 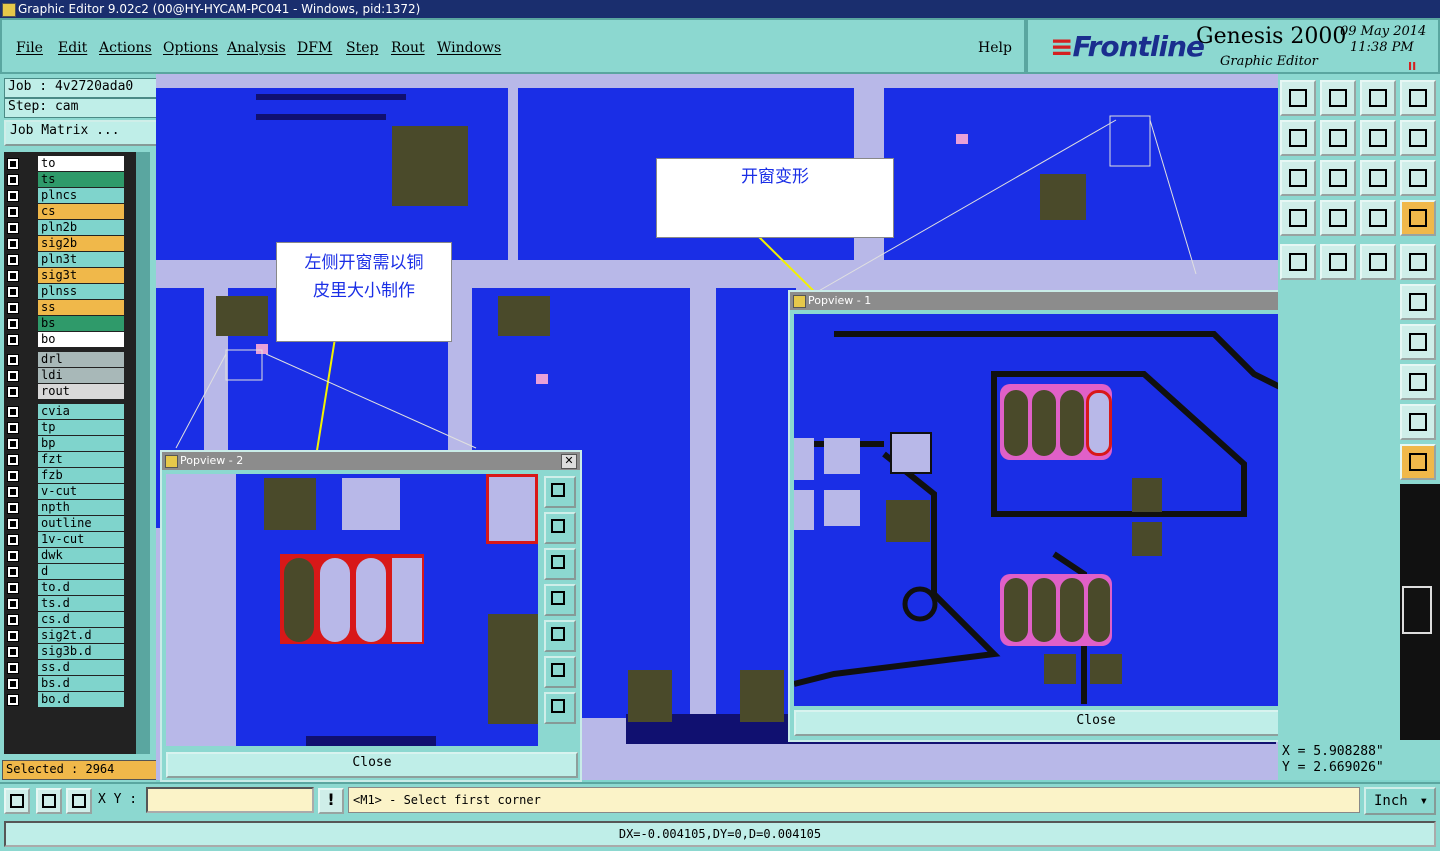 What do you see at coordinates (81, 227) in the screenshot?
I see `layer-name: pln2b` at bounding box center [81, 227].